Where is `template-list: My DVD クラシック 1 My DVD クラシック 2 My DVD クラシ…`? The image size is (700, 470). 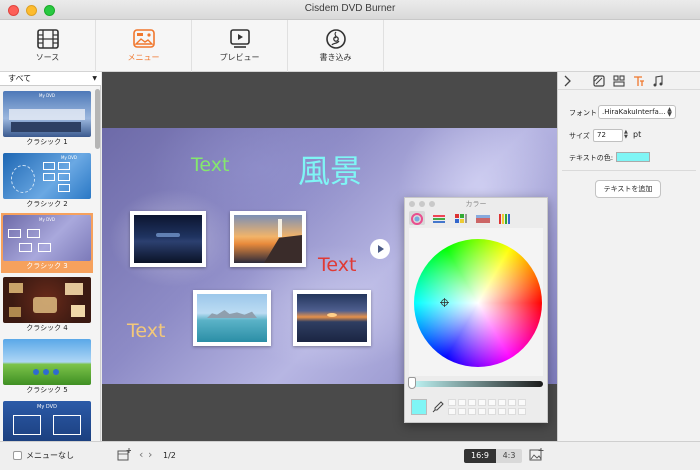
template-list: My DVD クラシック 1 My DVD クラシック 2 My DVD クラシ… is located at coordinates (47, 264).